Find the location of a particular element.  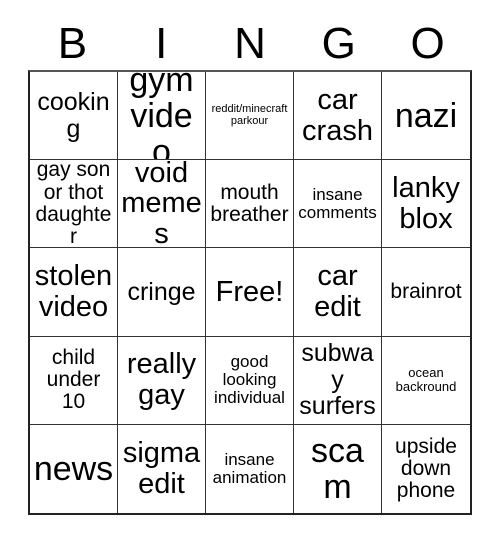

bingo-cell-label: upside down phone is located at coordinates (426, 468).